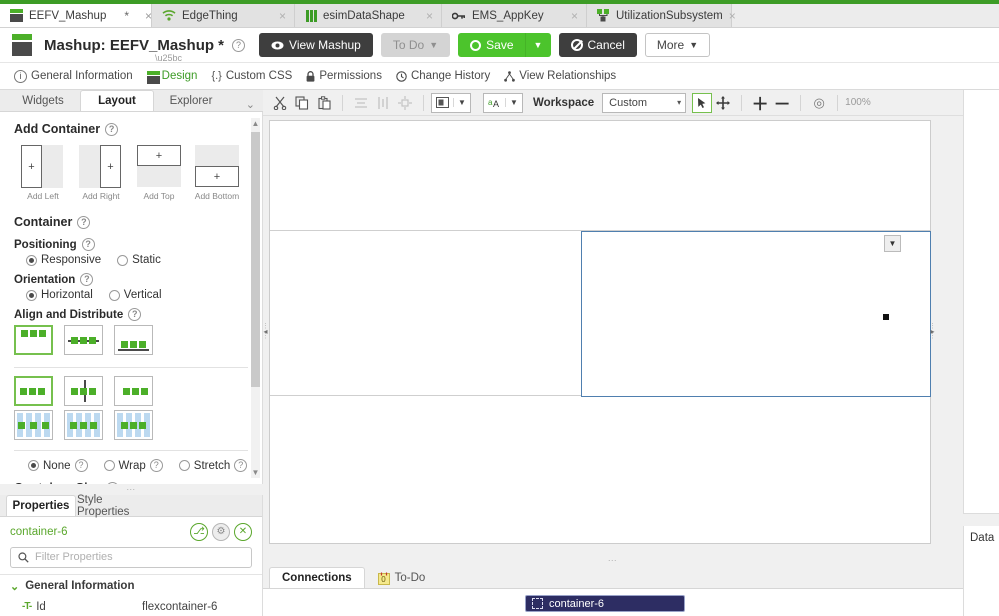  I want to click on tab-explorer: Explorer, so click(191, 100).